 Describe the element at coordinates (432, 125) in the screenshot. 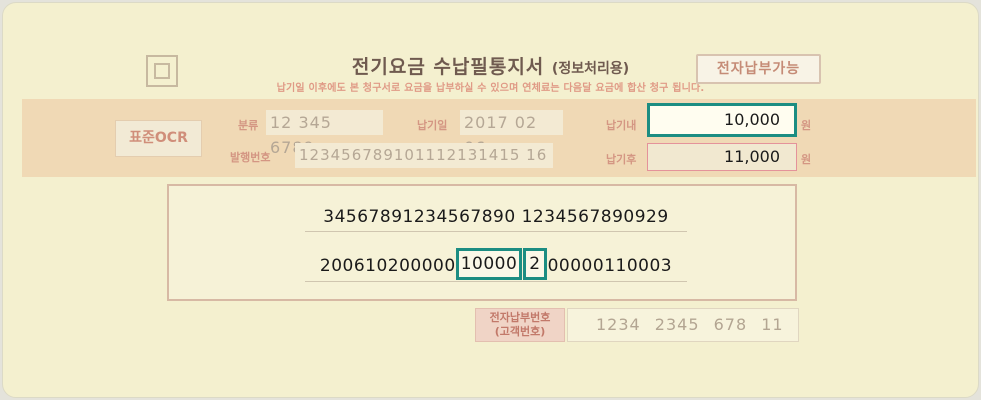

I see `due-date-label: 납기일` at that location.